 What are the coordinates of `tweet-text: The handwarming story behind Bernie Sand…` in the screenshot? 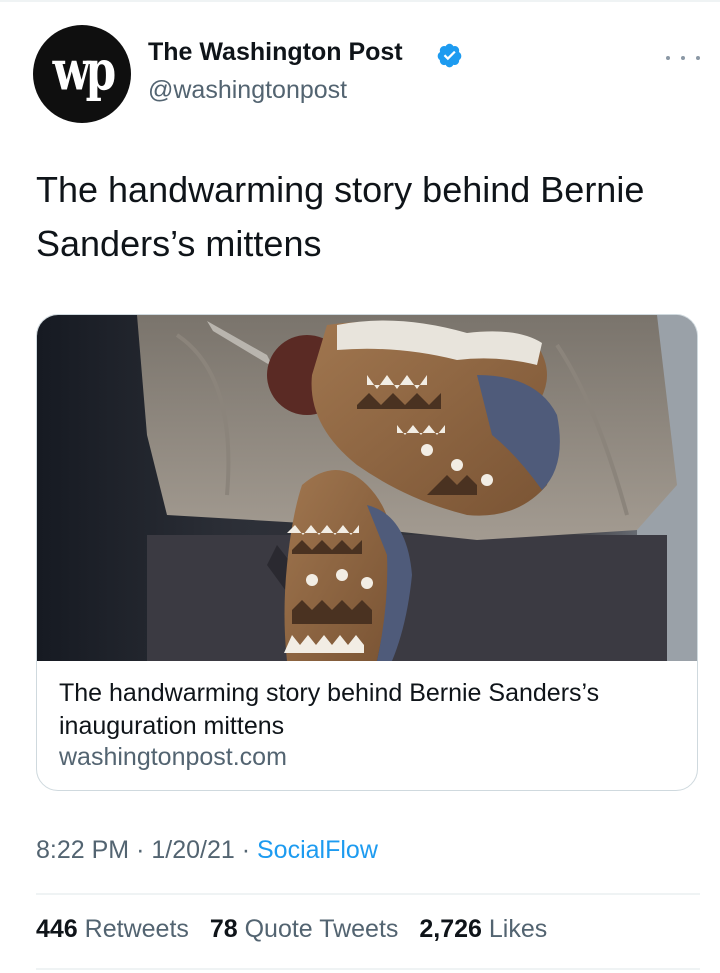 It's located at (340, 216).